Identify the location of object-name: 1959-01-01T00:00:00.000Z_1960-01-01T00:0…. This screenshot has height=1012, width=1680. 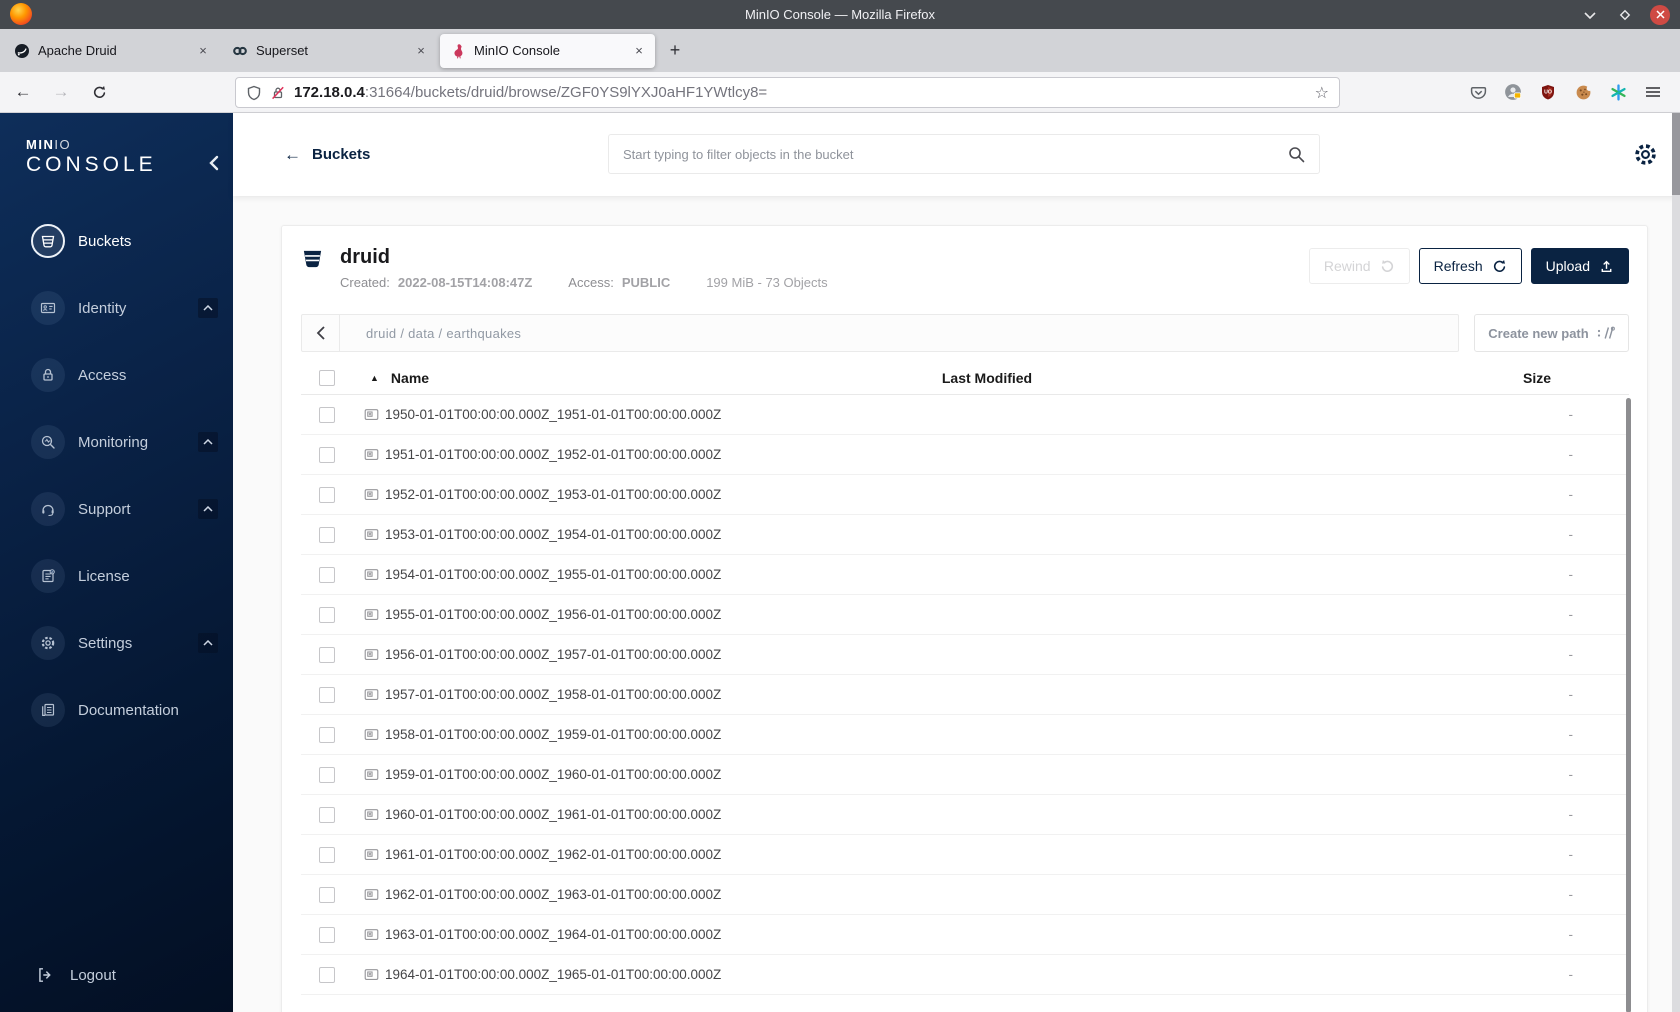
(553, 774).